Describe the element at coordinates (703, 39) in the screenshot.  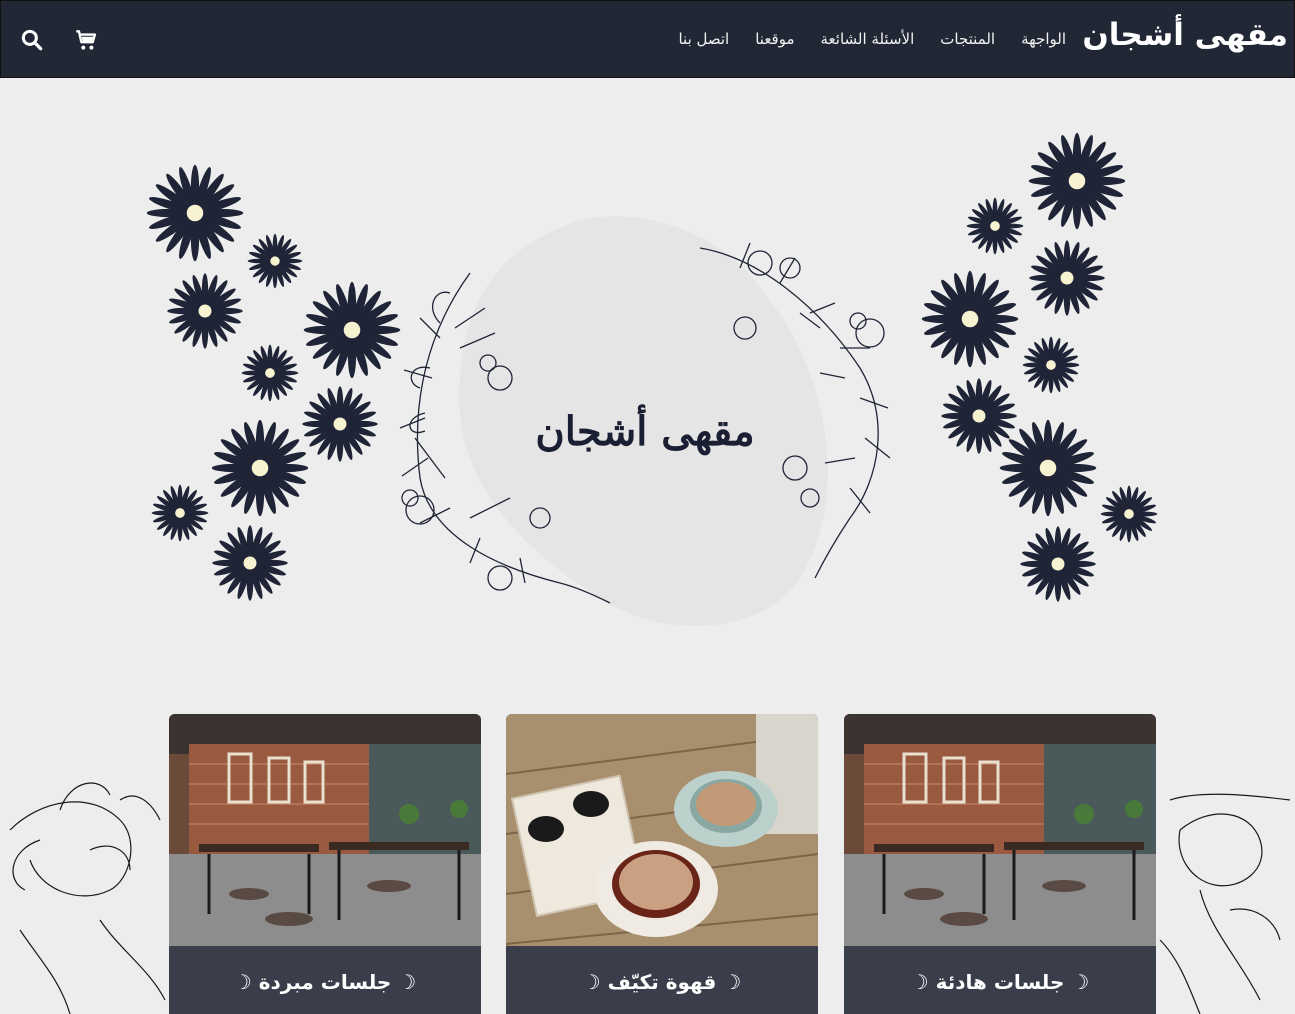
I see `nav-link-contact: اتصل بنا` at that location.